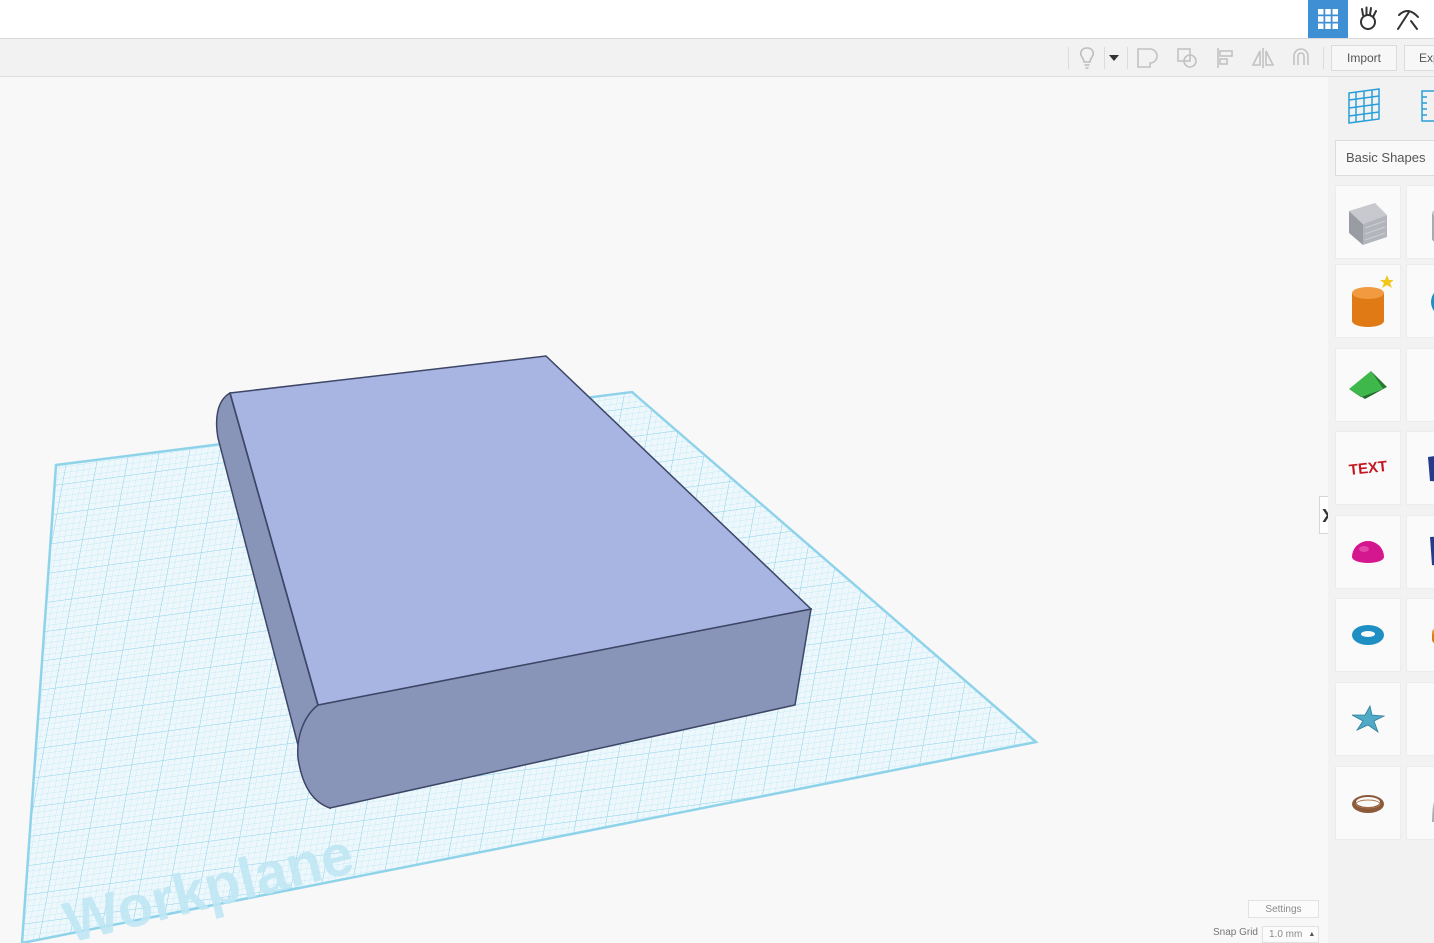 This screenshot has height=943, width=1434. I want to click on cone-shape-icon, so click(1425, 385).